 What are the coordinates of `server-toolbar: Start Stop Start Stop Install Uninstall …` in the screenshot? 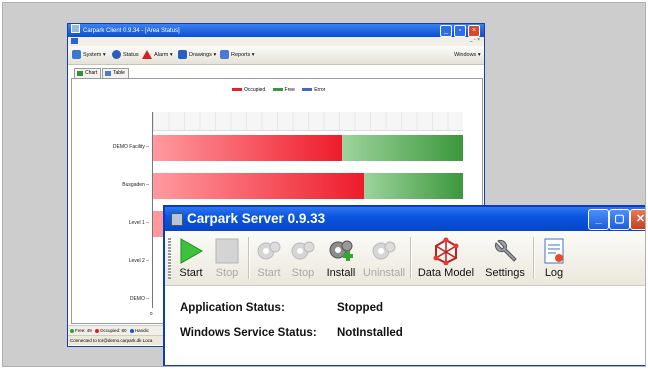 It's located at (405, 258).